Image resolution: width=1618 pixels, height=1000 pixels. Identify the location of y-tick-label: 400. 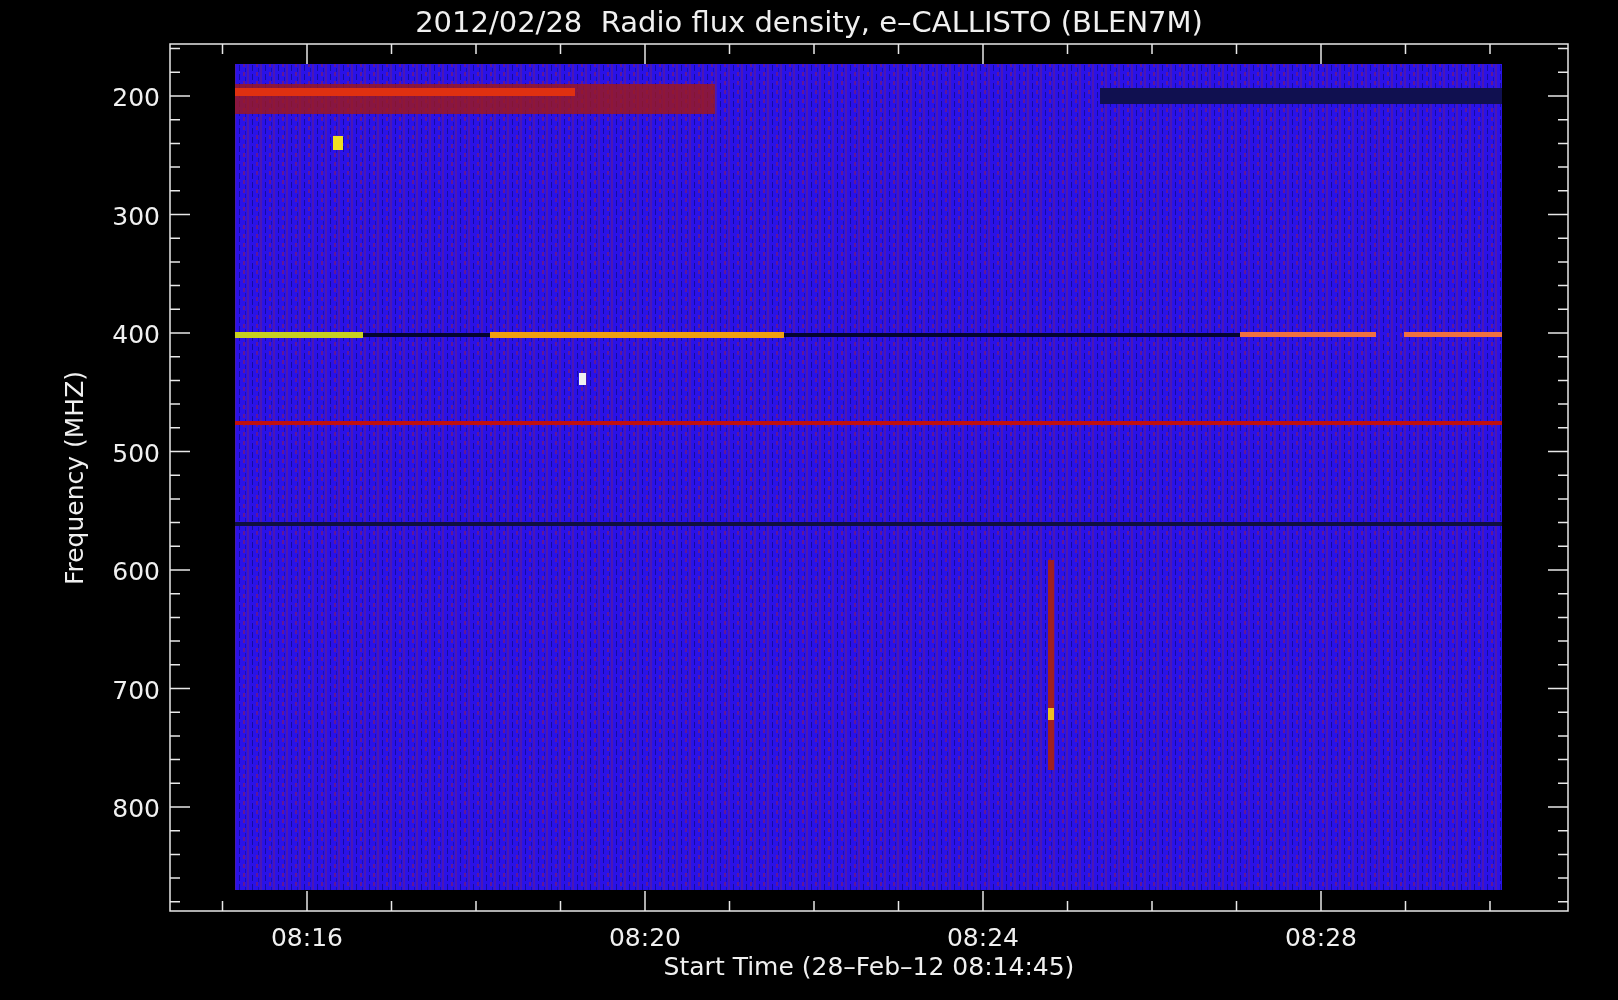
(136, 334).